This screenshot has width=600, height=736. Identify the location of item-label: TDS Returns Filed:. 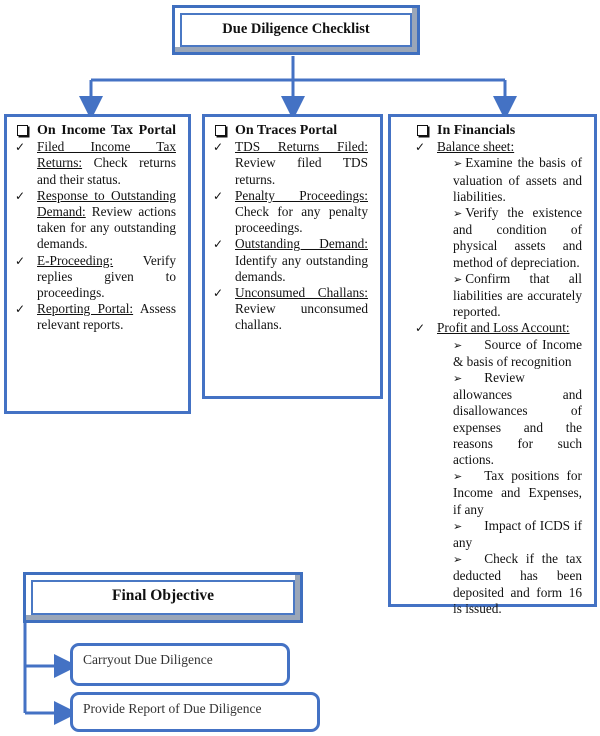
(301, 147).